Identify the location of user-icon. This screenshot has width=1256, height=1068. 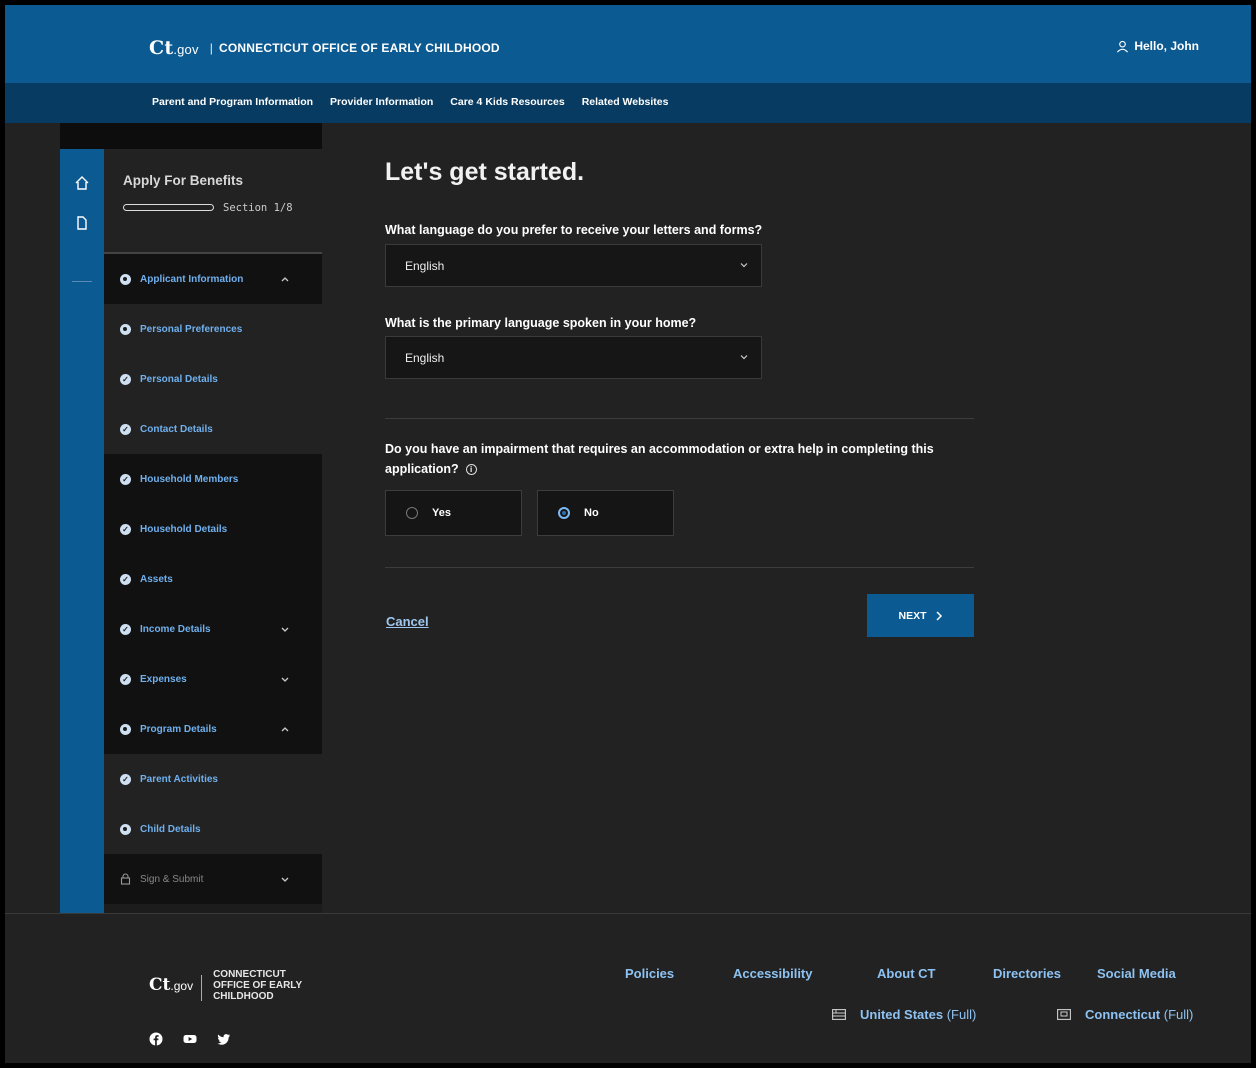
(1123, 46).